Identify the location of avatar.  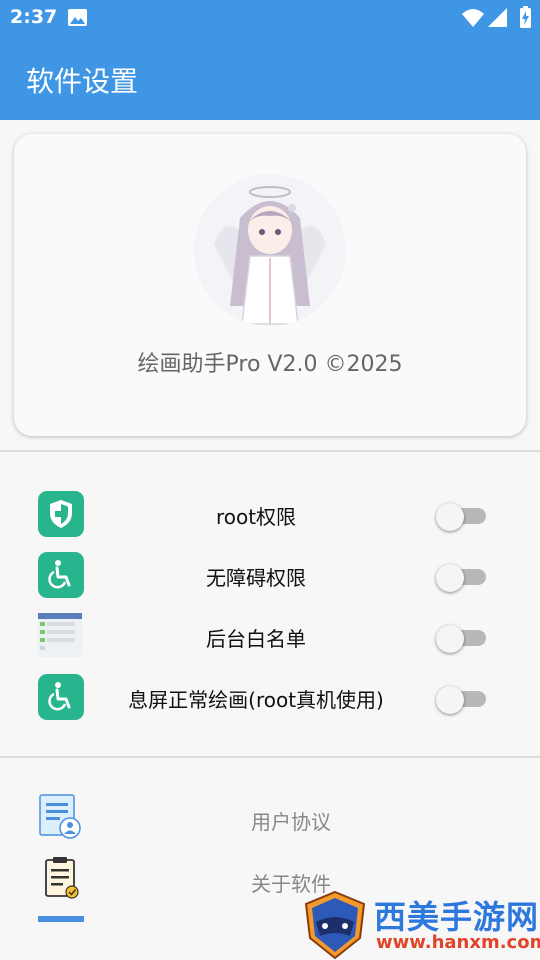
(270, 250).